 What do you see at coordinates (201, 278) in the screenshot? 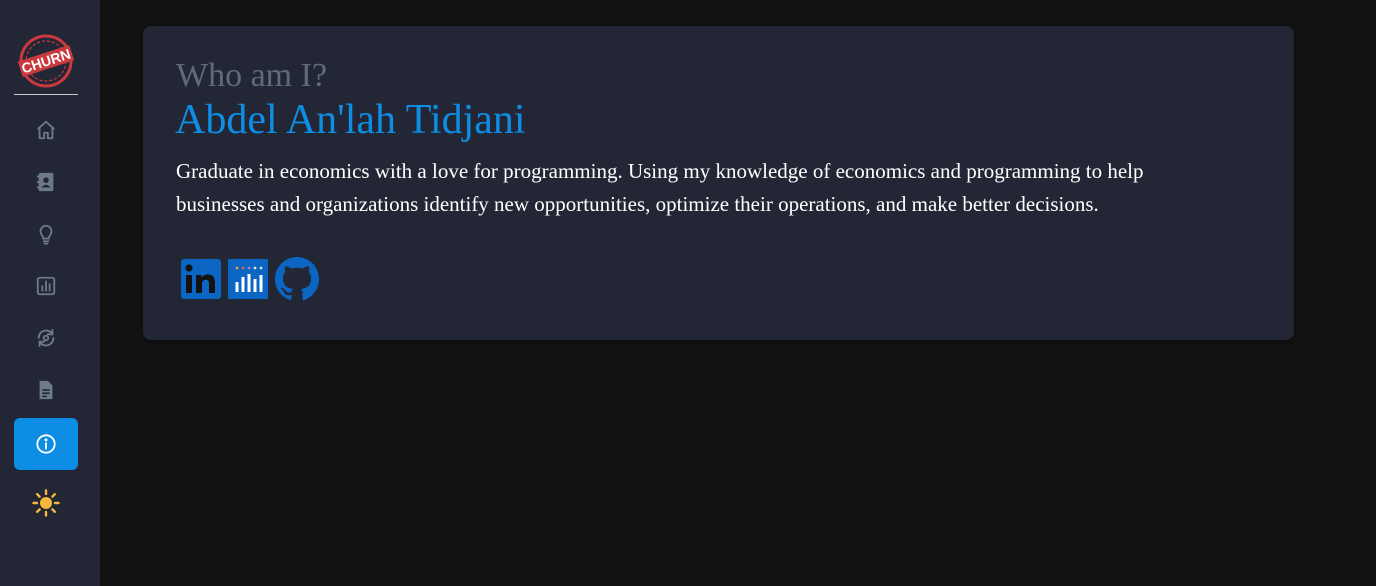
I see `linkedin-icon` at bounding box center [201, 278].